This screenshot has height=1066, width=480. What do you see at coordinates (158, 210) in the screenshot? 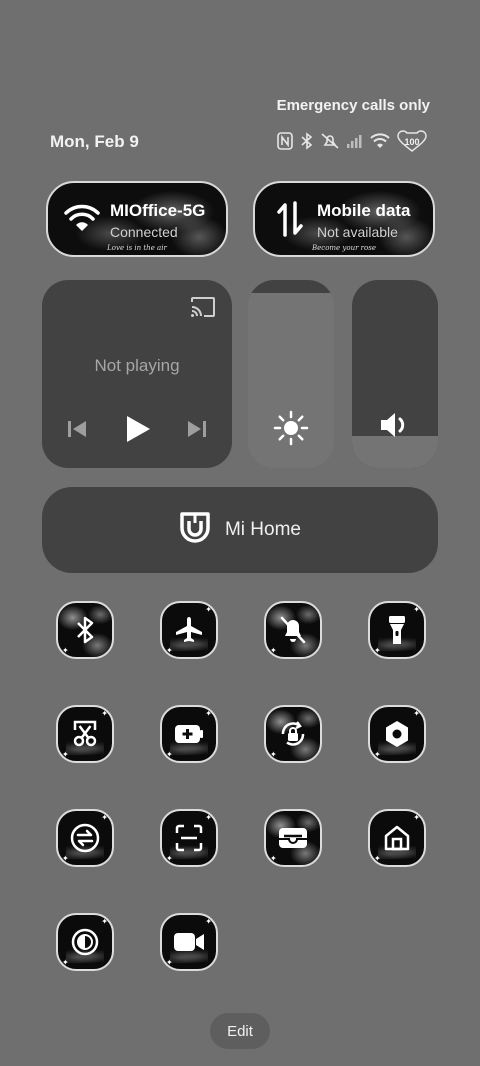
I see `wifi-network-name: MIOffice-5G` at bounding box center [158, 210].